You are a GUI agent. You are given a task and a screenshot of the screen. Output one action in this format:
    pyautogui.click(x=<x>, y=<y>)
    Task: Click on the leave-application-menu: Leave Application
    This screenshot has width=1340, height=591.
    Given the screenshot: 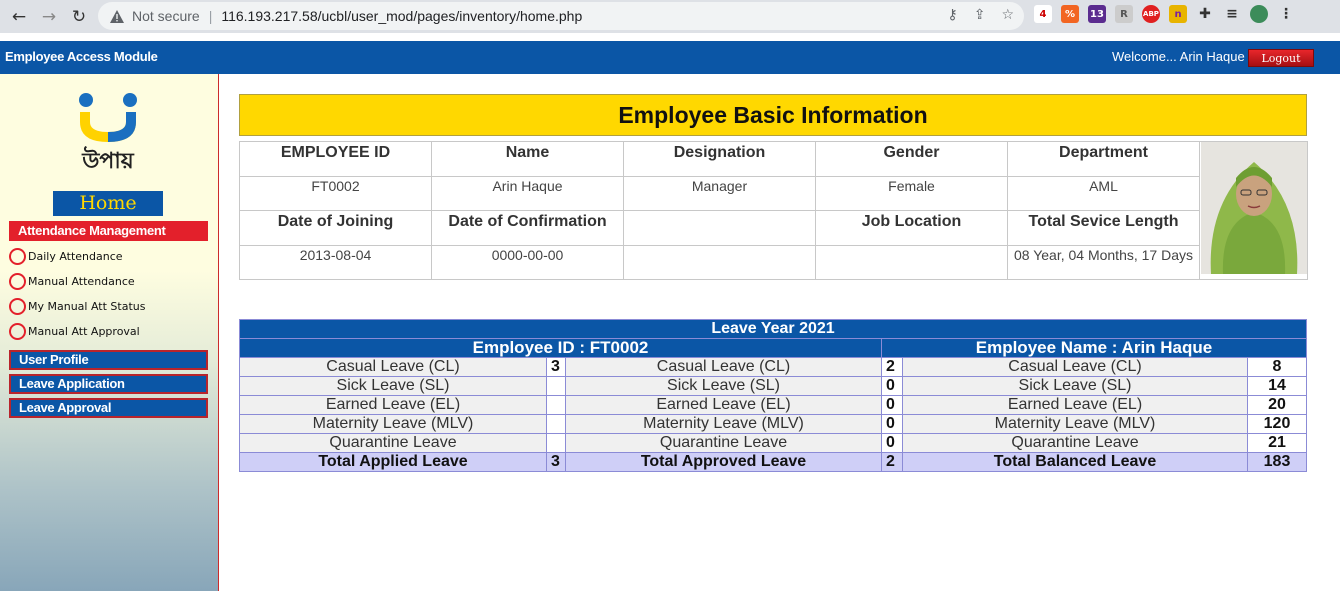 What is the action you would take?
    pyautogui.click(x=108, y=384)
    